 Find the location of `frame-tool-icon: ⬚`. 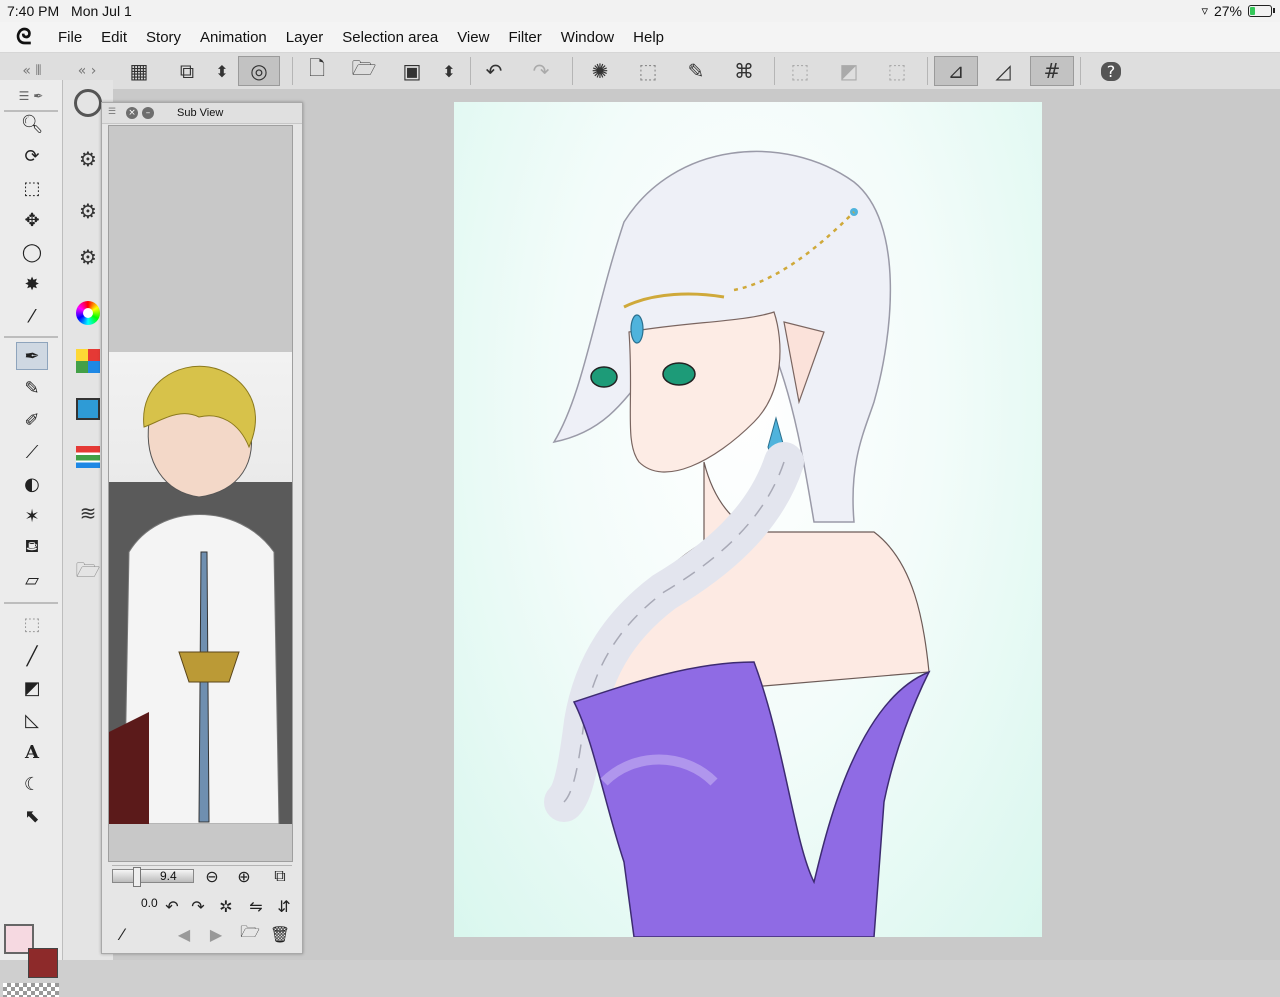

frame-tool-icon: ⬚ is located at coordinates (32, 624).